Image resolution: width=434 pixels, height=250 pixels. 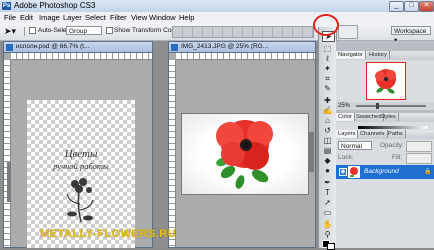 What do you see at coordinates (327, 150) in the screenshot?
I see `gradient-tool-icon: ▤` at bounding box center [327, 150].